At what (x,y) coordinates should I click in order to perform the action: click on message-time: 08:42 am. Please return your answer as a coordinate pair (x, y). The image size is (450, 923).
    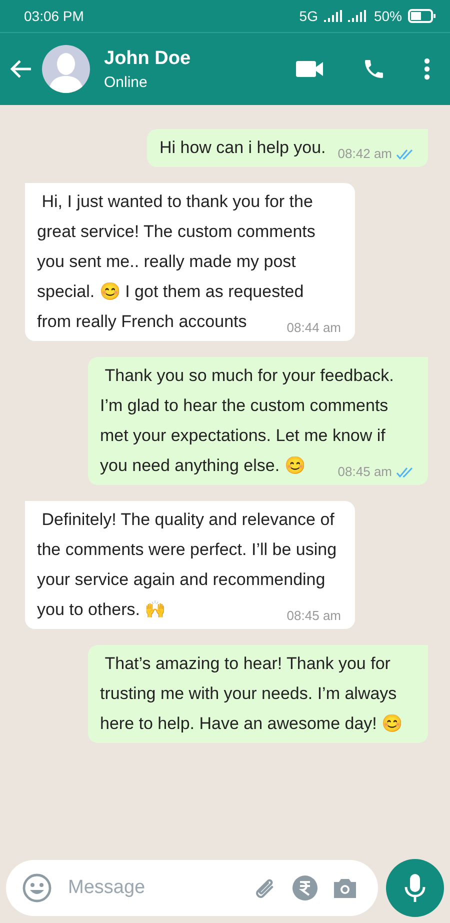
    Looking at the image, I should click on (365, 154).